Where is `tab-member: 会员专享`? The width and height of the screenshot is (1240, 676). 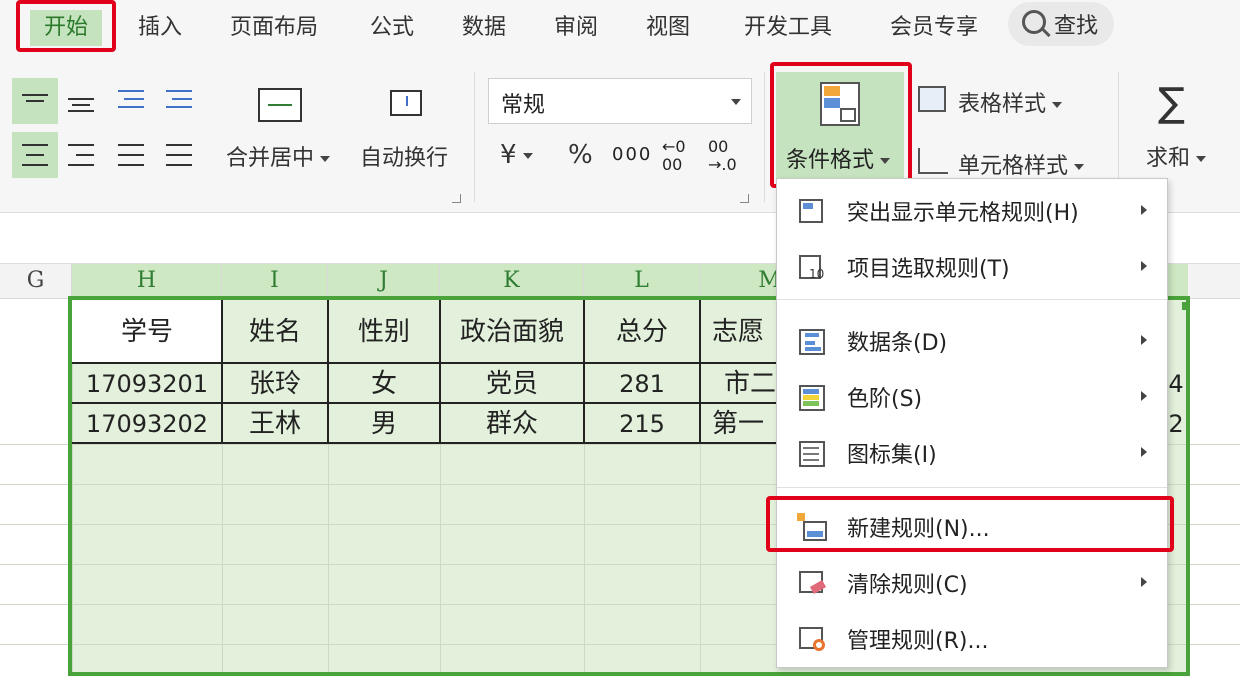
tab-member: 会员专享 is located at coordinates (934, 28).